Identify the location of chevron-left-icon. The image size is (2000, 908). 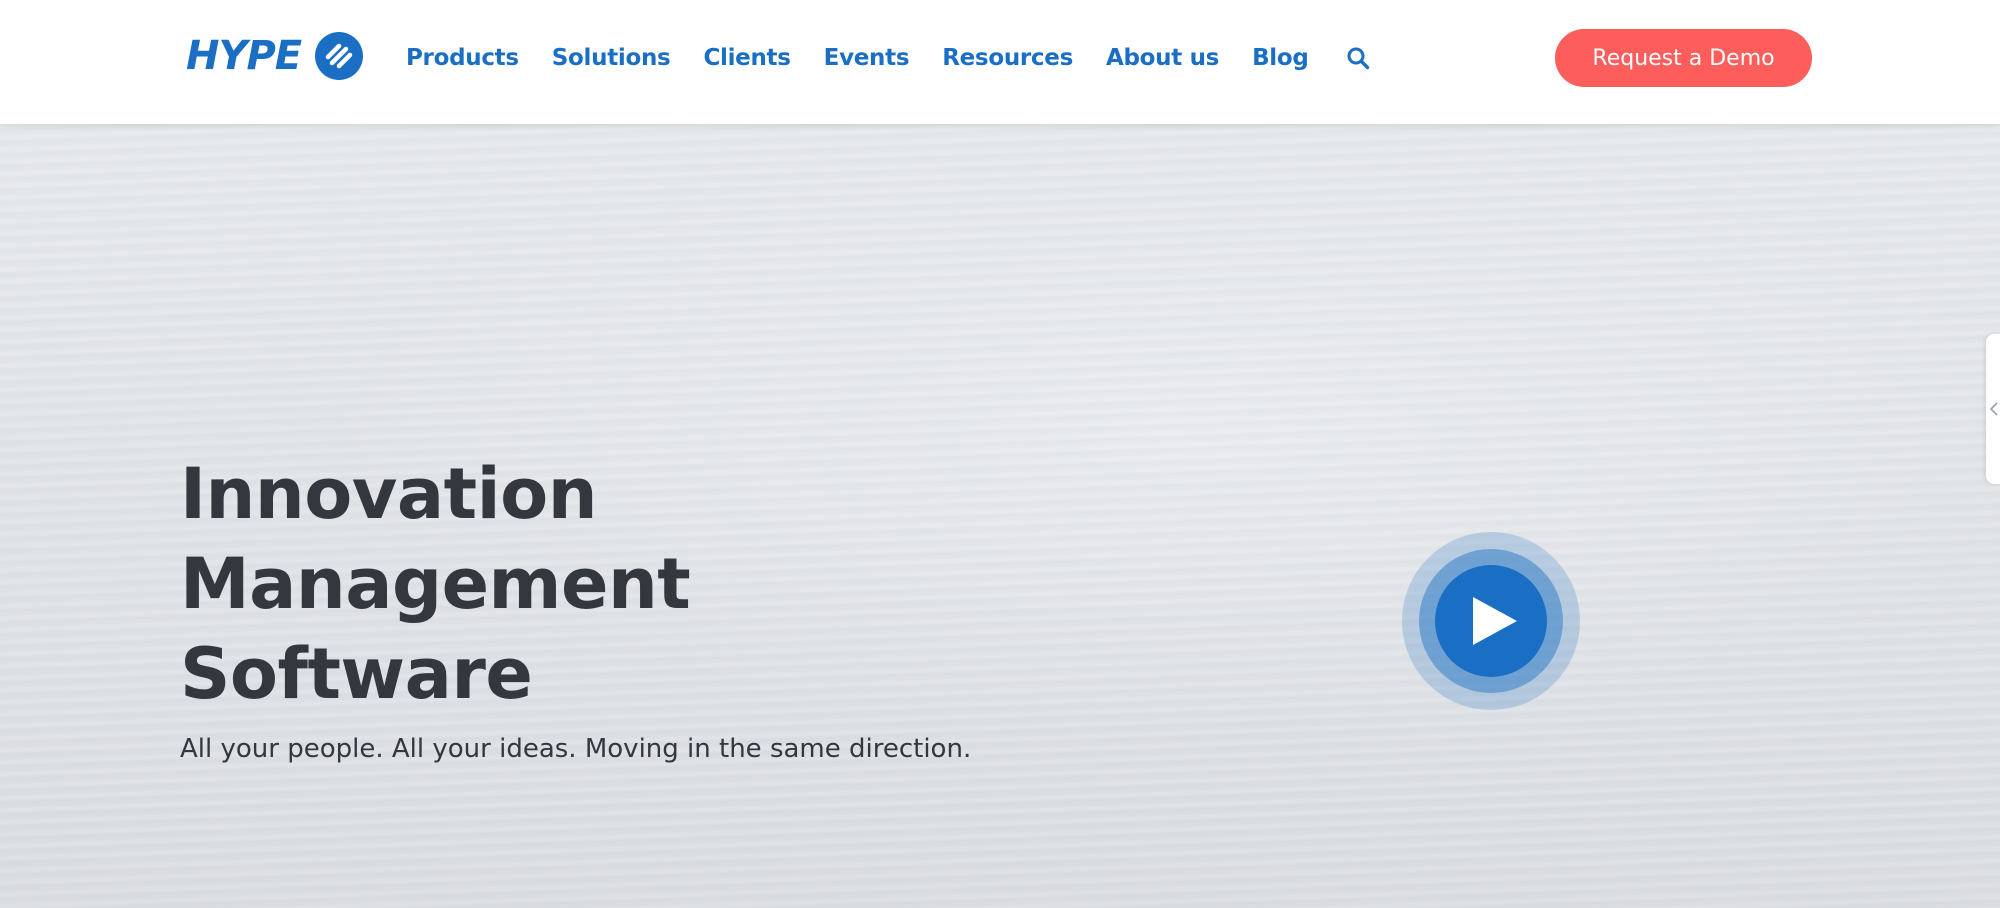
(1993, 409).